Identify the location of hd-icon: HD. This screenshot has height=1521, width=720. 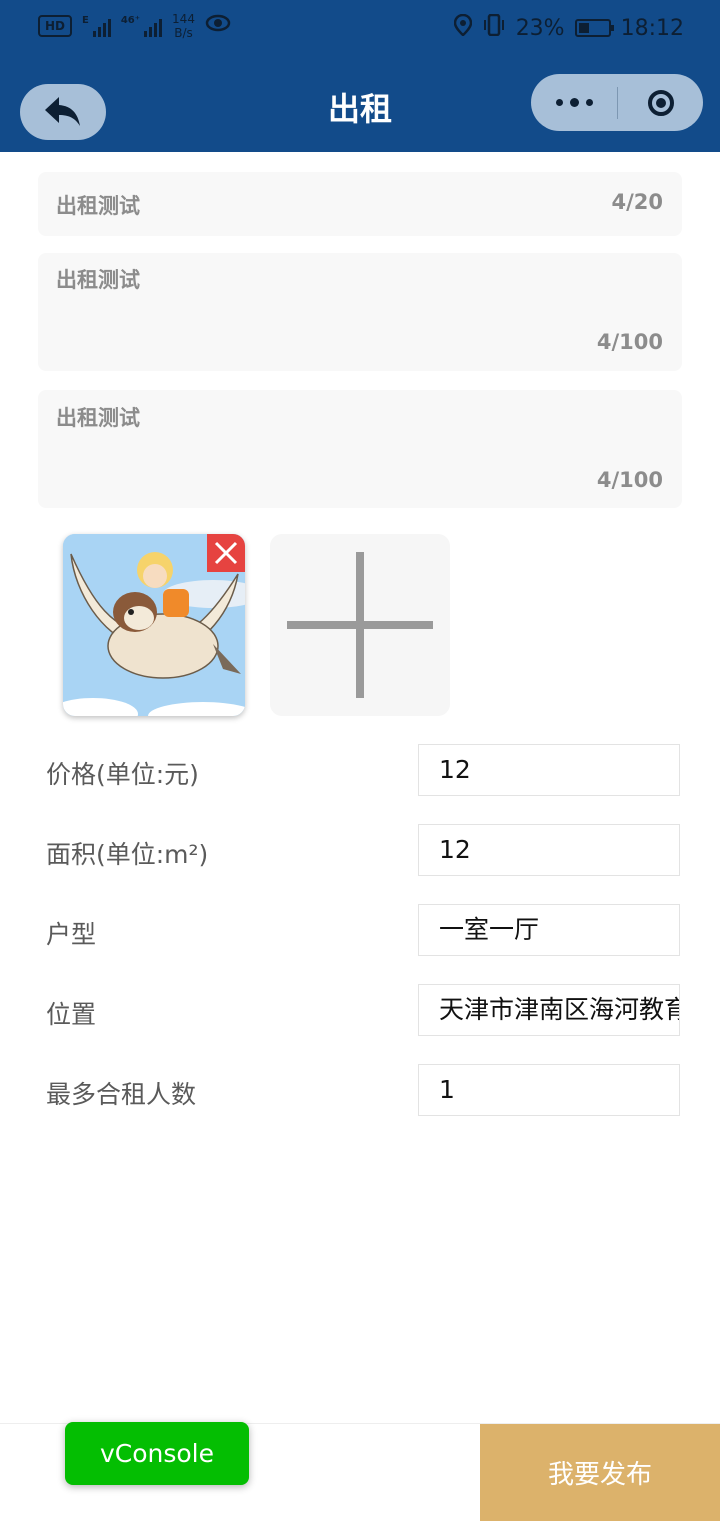
(55, 26).